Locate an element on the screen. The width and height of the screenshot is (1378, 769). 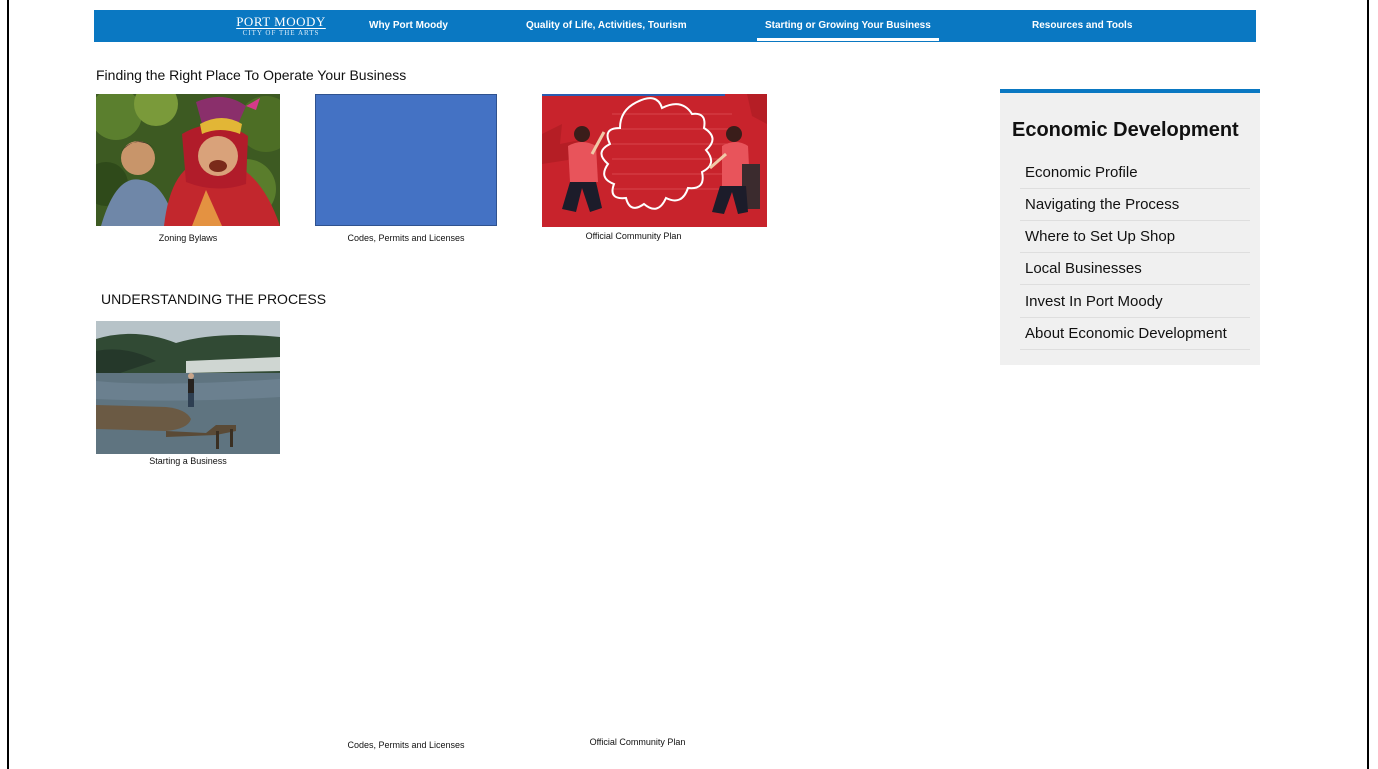
caption-starting-business: Starting a Business is located at coordinates (188, 461).